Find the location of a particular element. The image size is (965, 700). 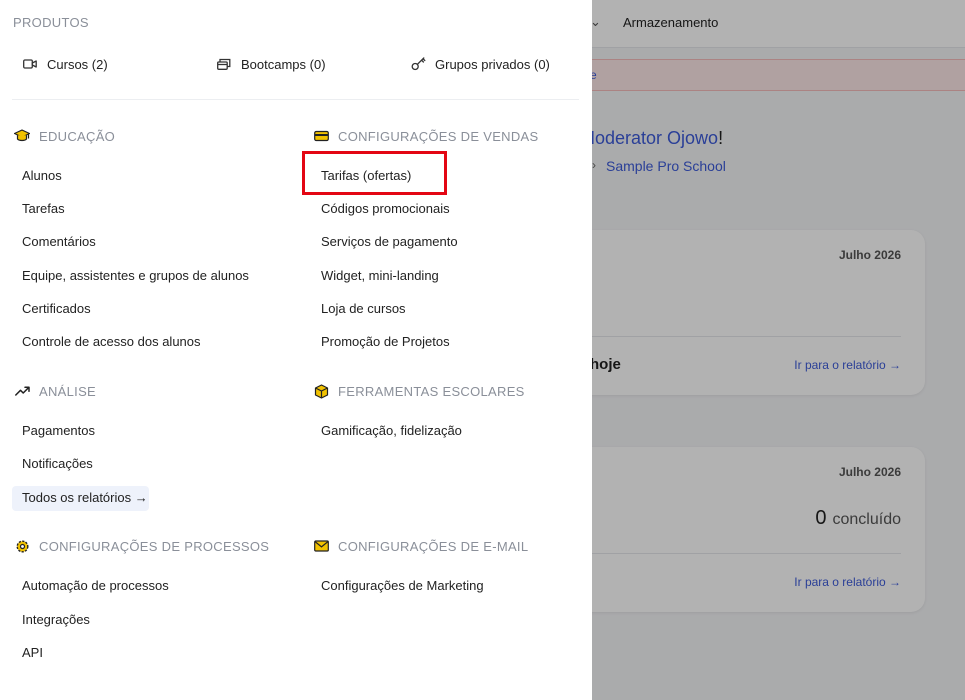

menu-link-process-automation: Automação de processos is located at coordinates (95, 585).